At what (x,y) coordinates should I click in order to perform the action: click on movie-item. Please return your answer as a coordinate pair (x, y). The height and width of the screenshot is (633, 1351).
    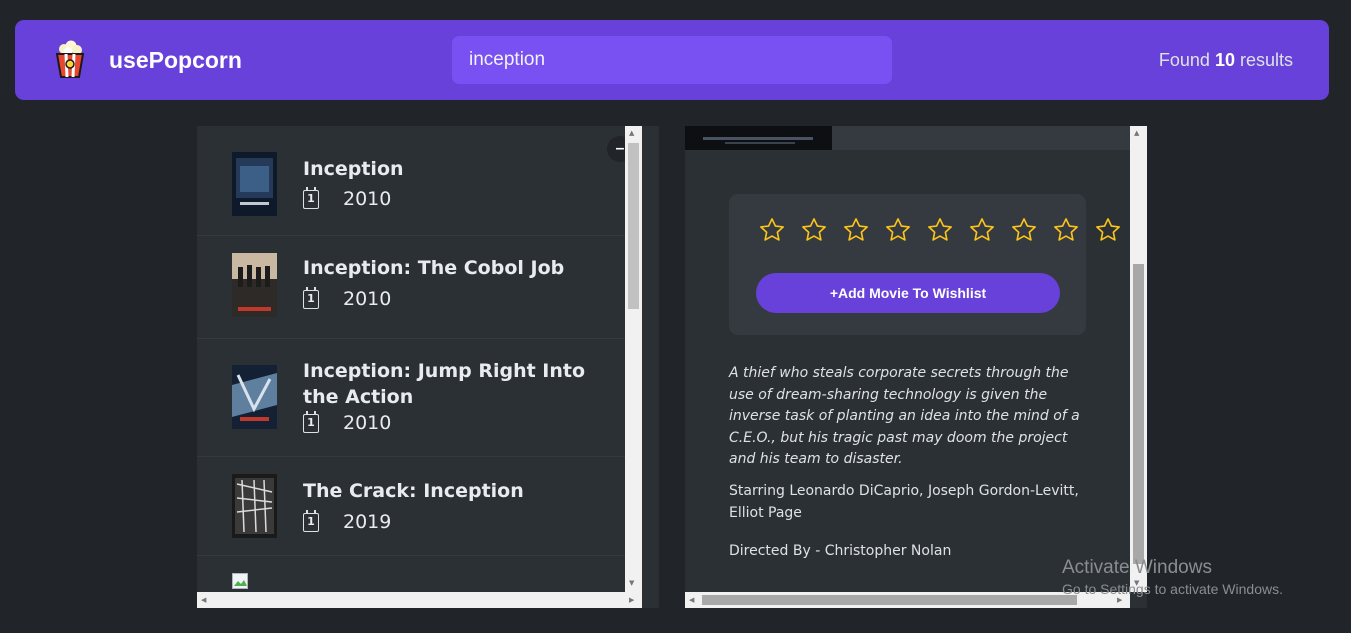
    Looking at the image, I should click on (411, 574).